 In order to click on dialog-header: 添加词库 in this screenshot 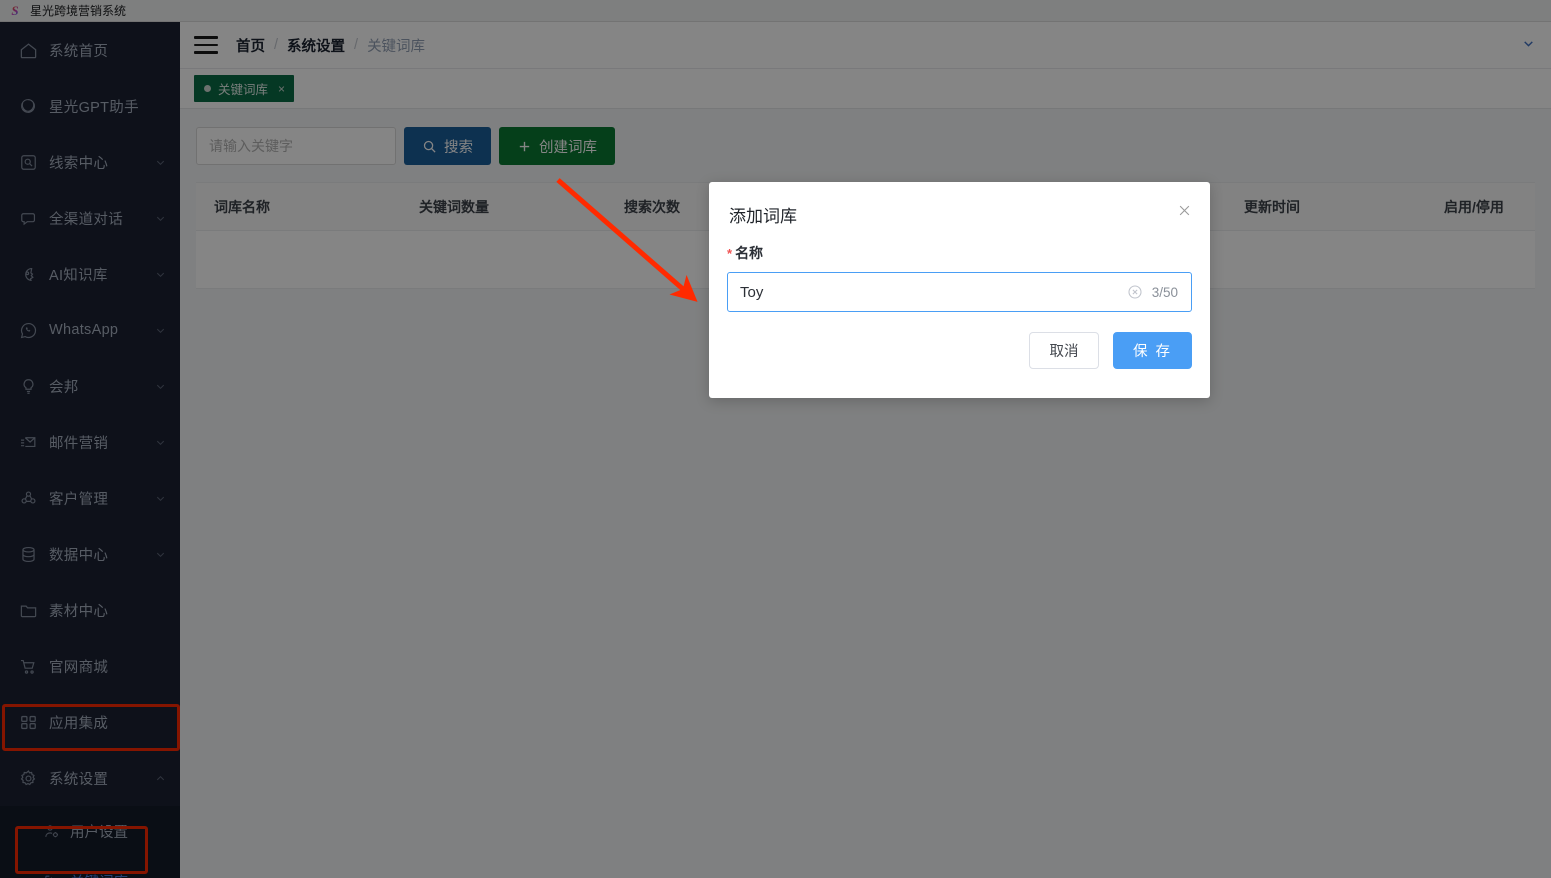, I will do `click(959, 204)`.